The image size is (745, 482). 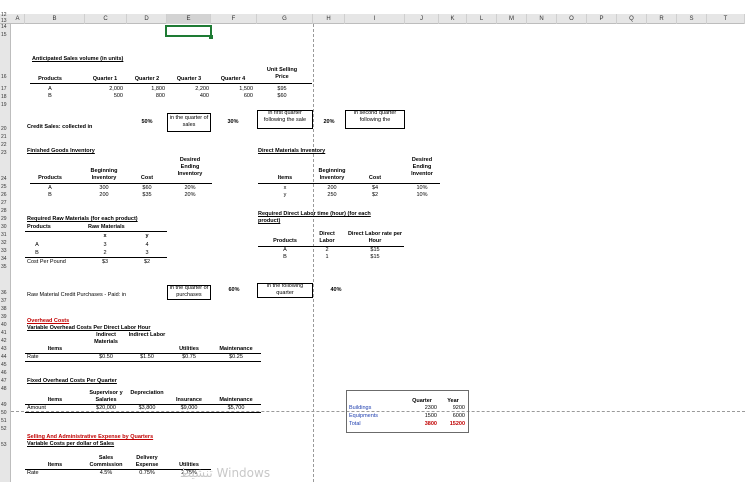 What do you see at coordinates (71, 444) in the screenshot?
I see `variable-cost-title: Variable Costs per dollar of Sales` at bounding box center [71, 444].